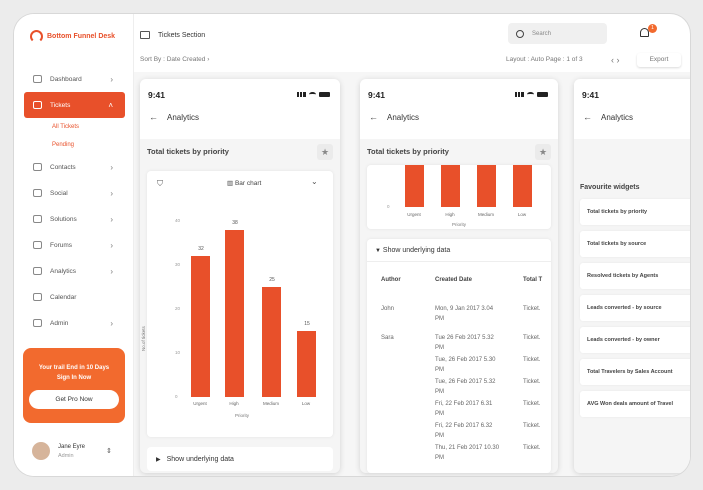 Image resolution: width=703 pixels, height=490 pixels. I want to click on favourites-title: Favourite widgets, so click(610, 187).